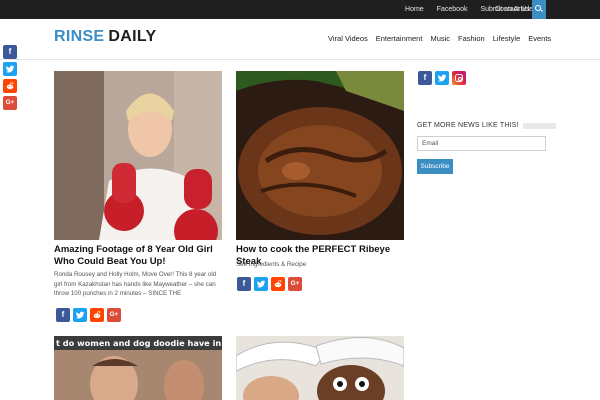  I want to click on subscribe-button: Subscribe, so click(435, 166).